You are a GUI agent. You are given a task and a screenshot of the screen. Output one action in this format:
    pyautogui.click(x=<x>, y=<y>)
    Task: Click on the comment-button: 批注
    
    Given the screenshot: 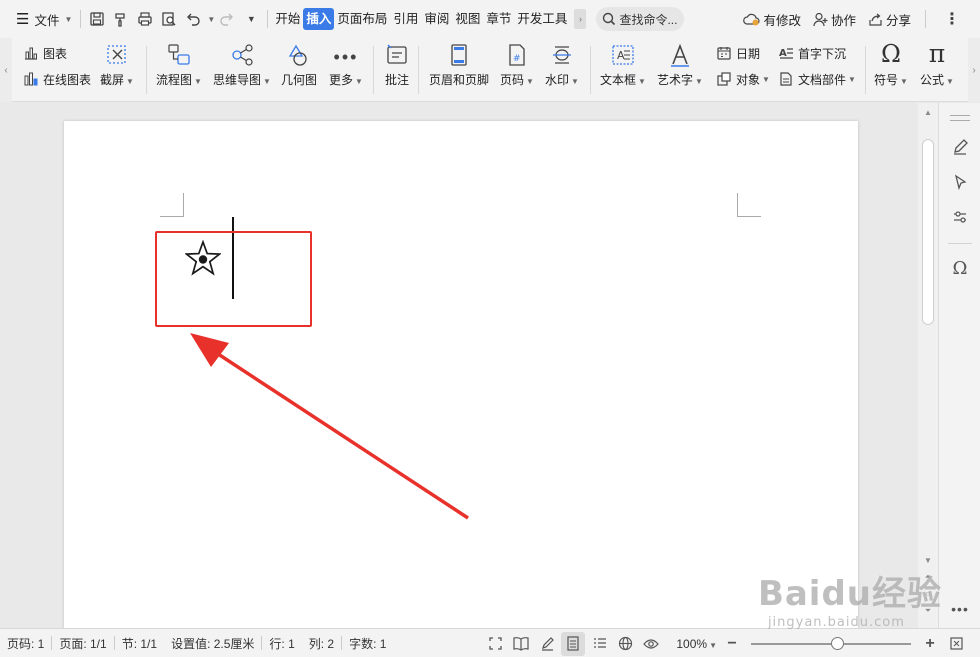 What is the action you would take?
    pyautogui.click(x=397, y=65)
    